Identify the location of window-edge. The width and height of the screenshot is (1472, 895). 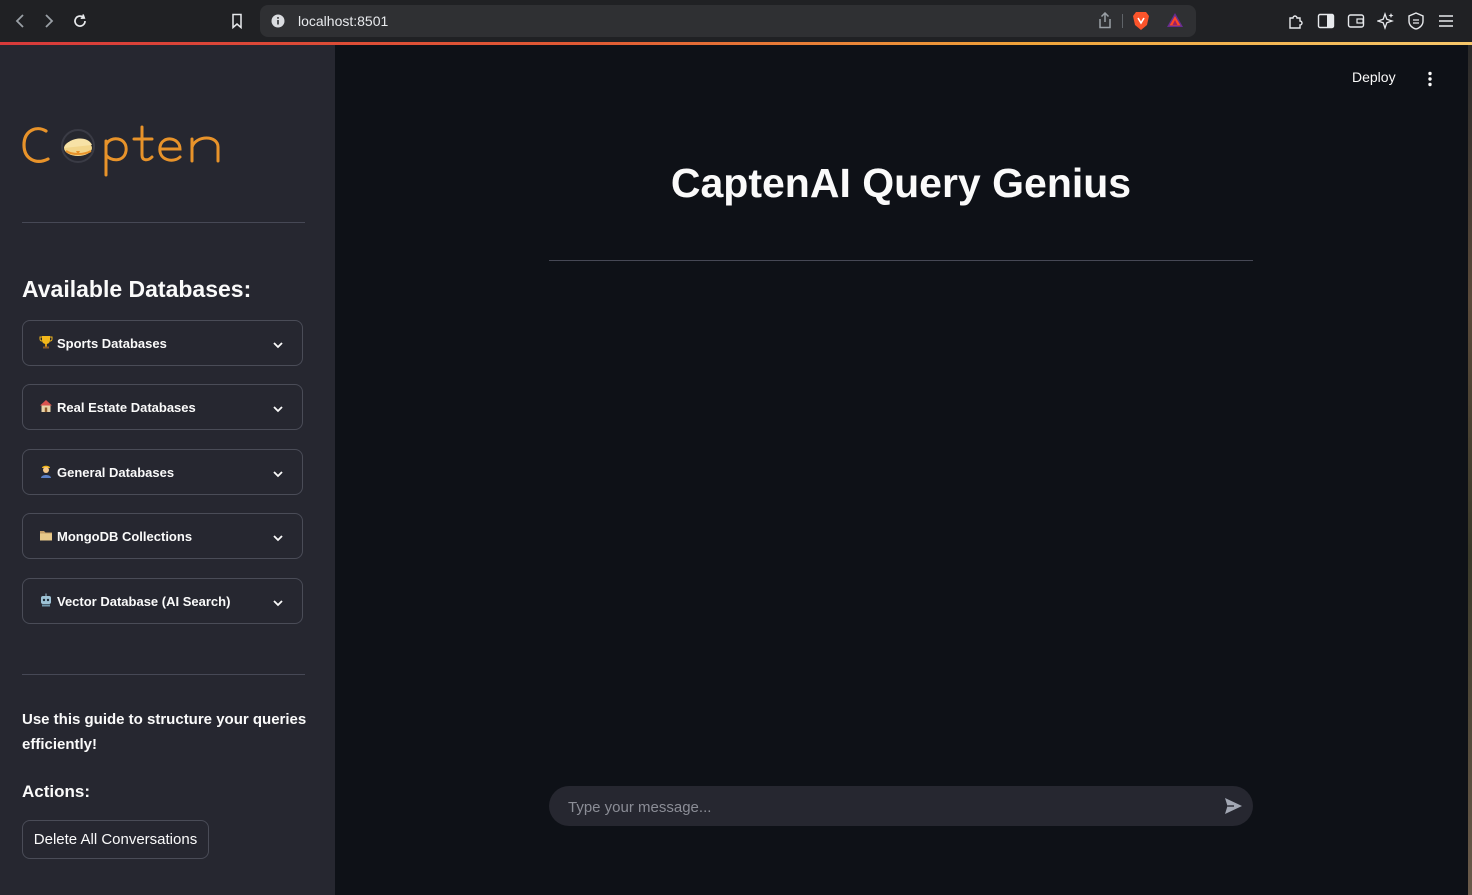
(1470, 470).